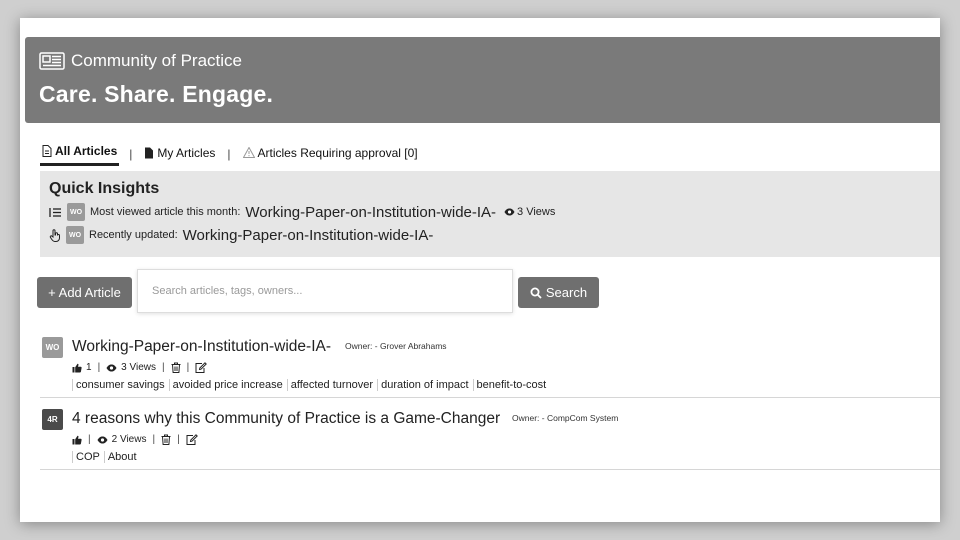 The height and width of the screenshot is (540, 960). I want to click on tag-chip: COP, so click(88, 457).